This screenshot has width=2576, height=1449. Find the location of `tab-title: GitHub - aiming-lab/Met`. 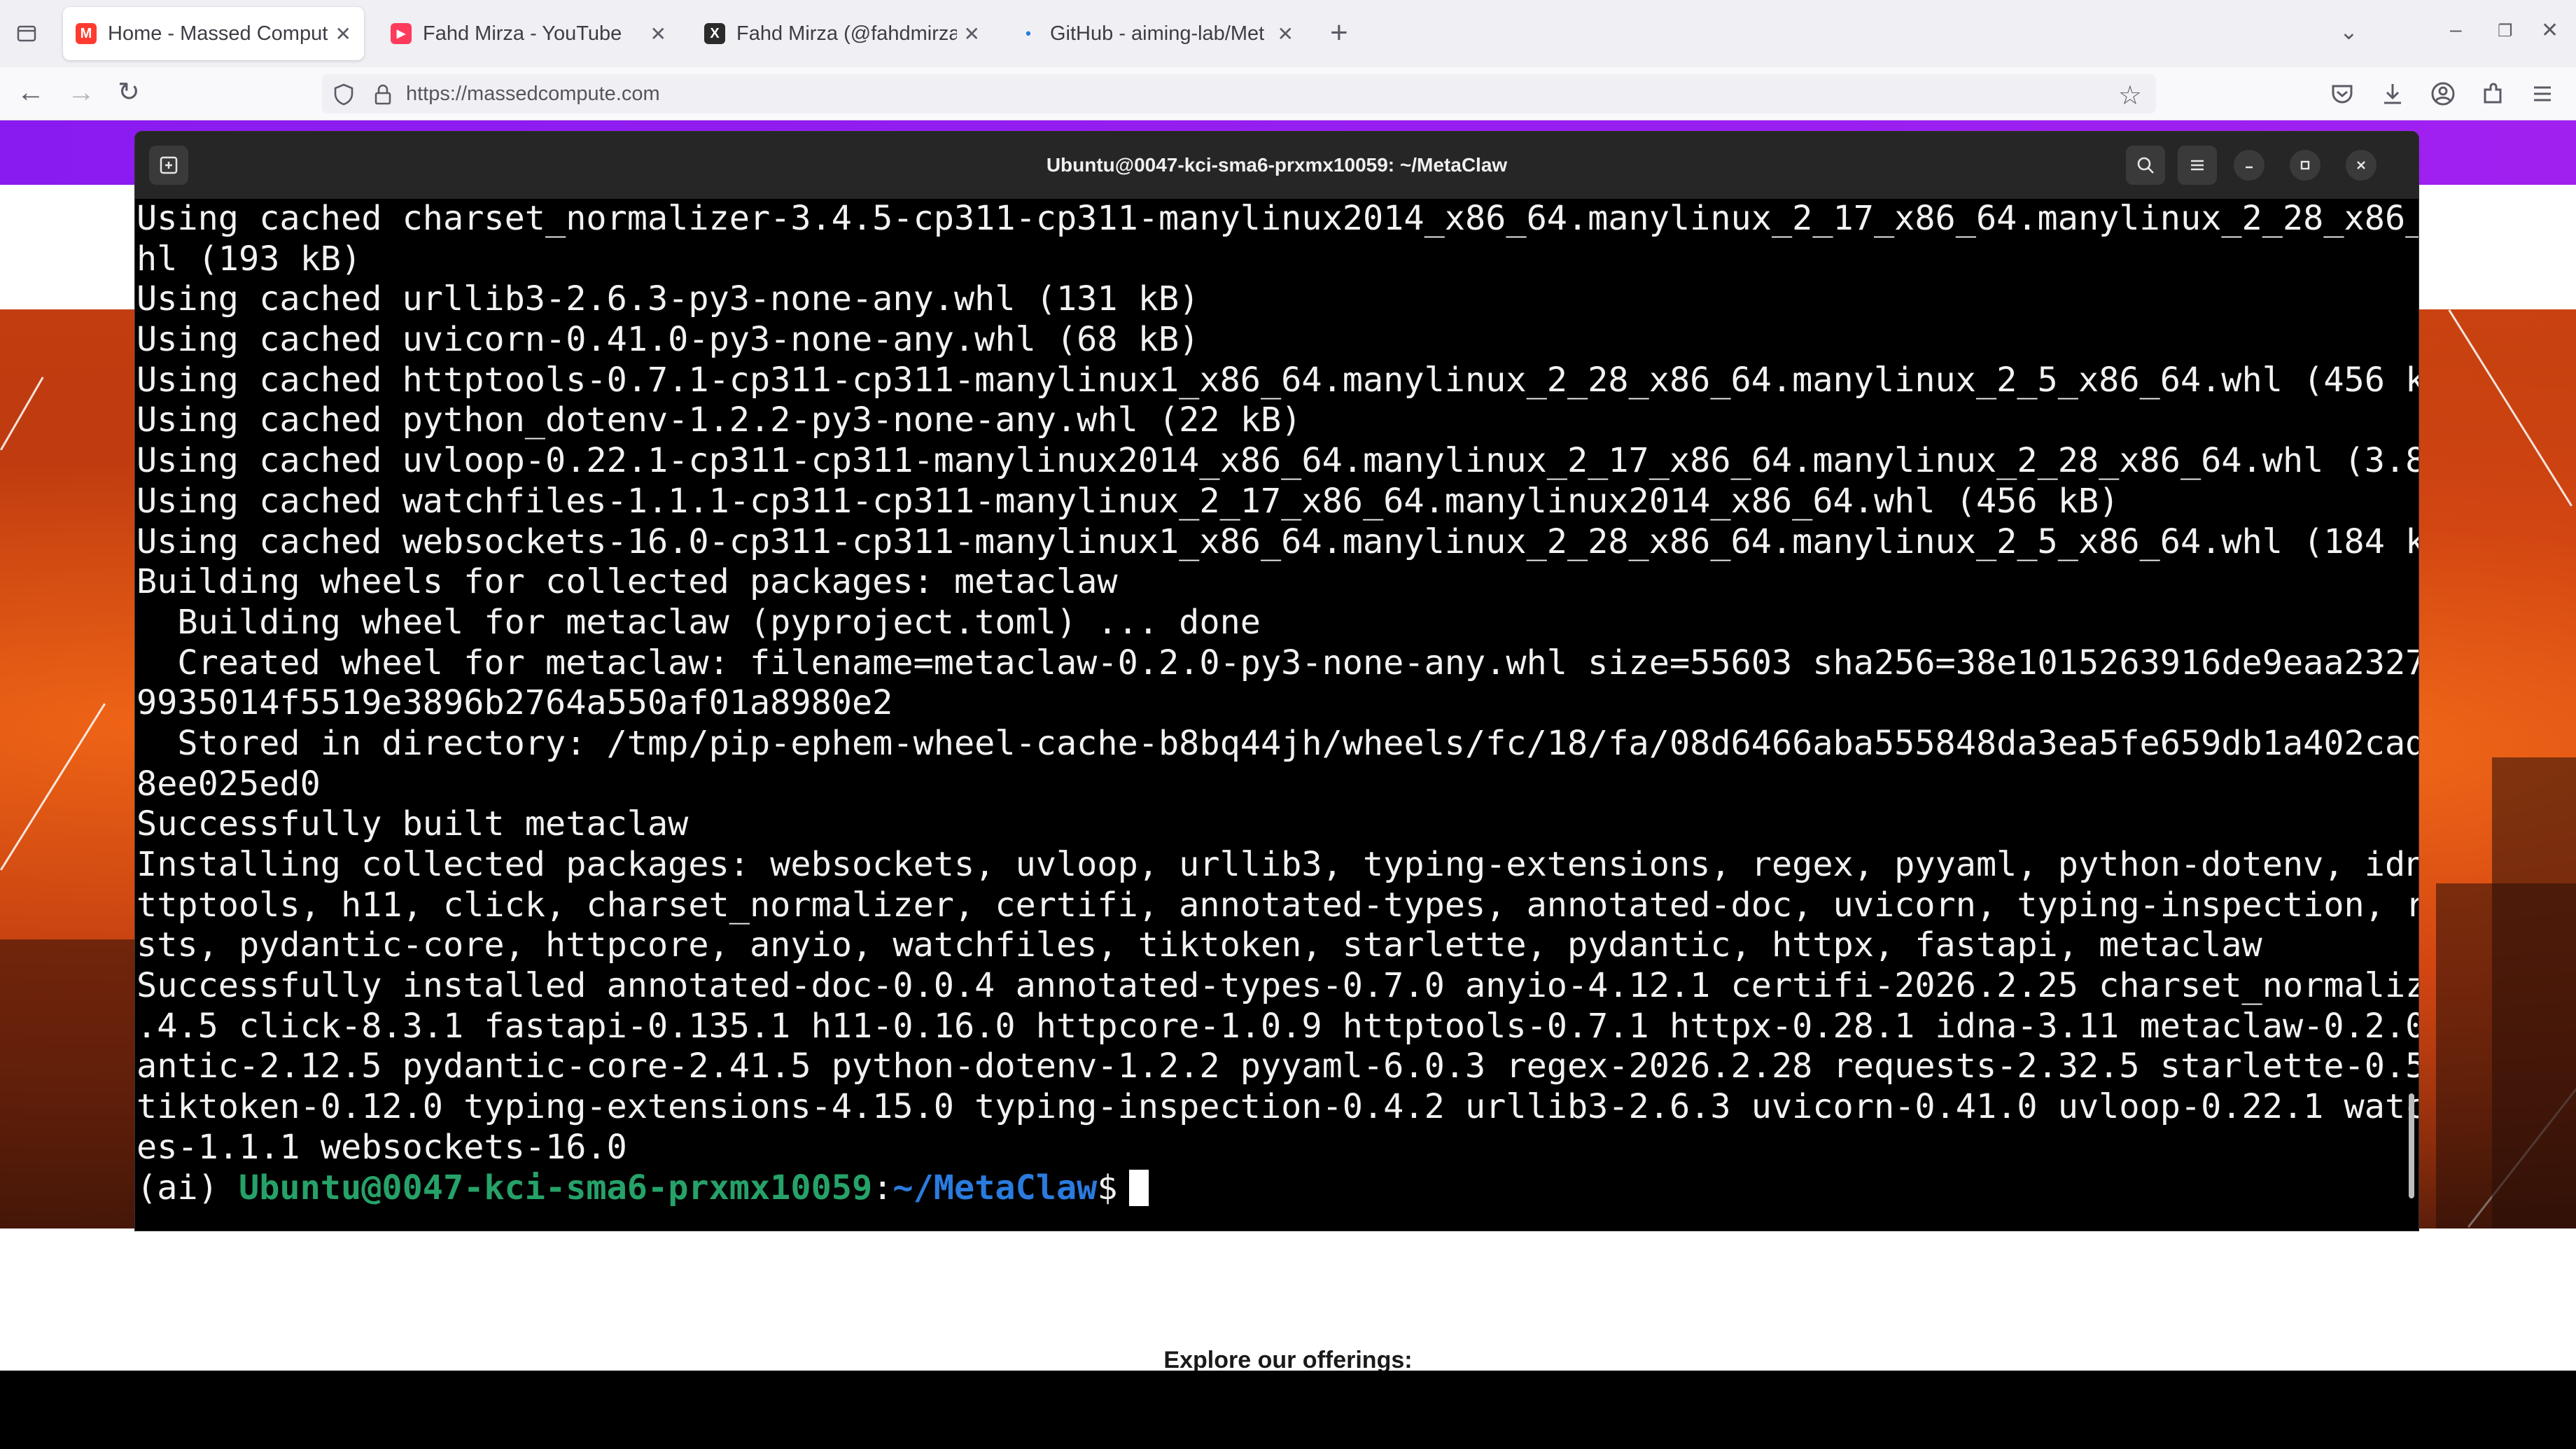

tab-title: GitHub - aiming-lab/Met is located at coordinates (1157, 33).